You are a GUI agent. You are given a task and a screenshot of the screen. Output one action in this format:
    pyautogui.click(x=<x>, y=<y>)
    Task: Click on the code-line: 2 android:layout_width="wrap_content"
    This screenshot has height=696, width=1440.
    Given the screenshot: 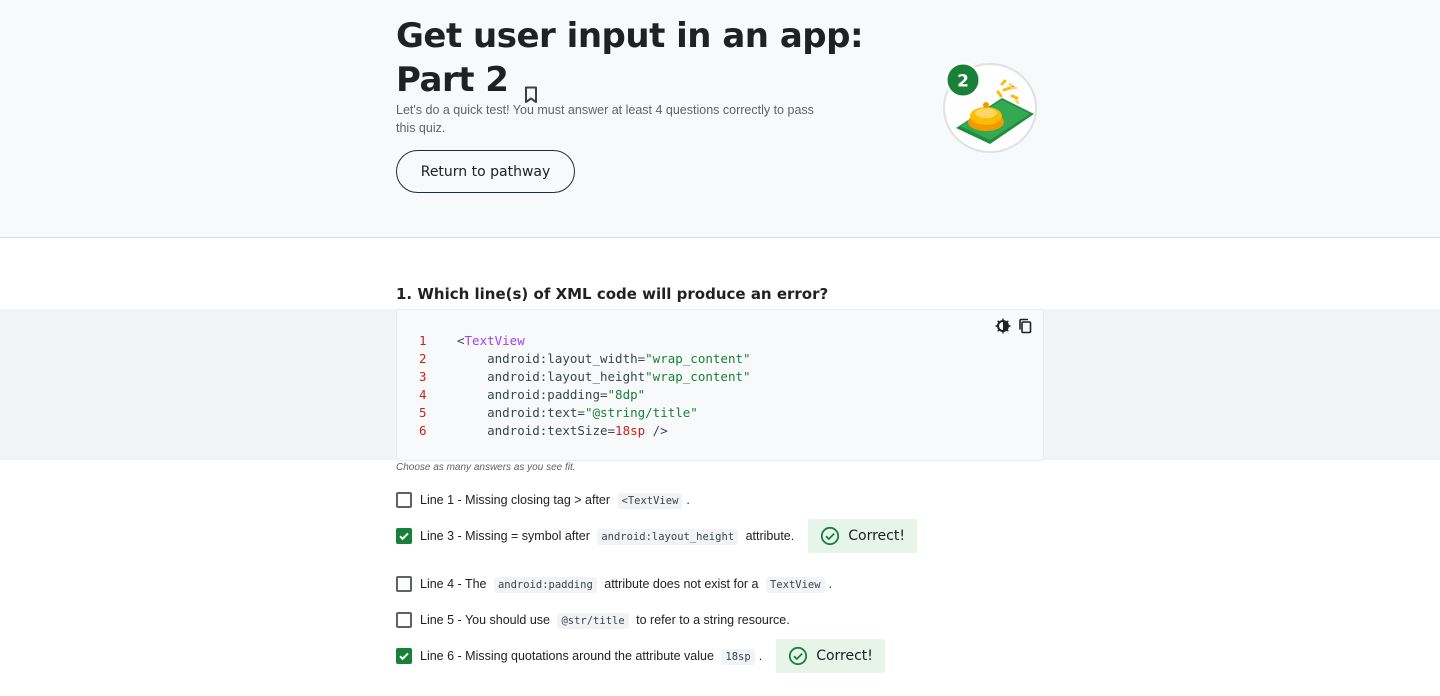 What is the action you would take?
    pyautogui.click(x=585, y=359)
    